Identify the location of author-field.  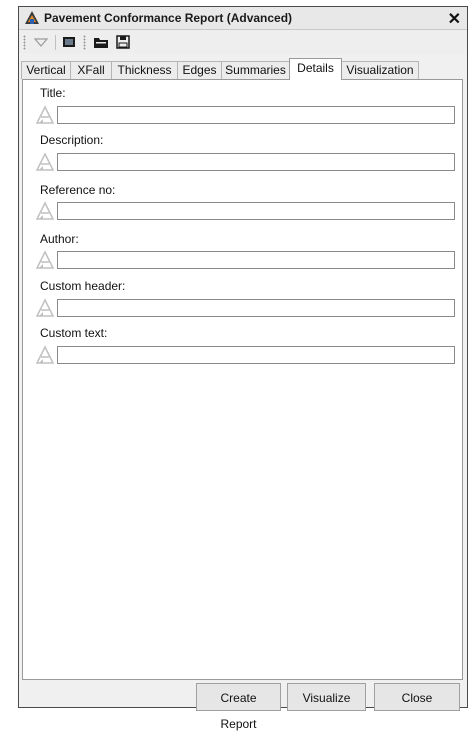
(256, 260).